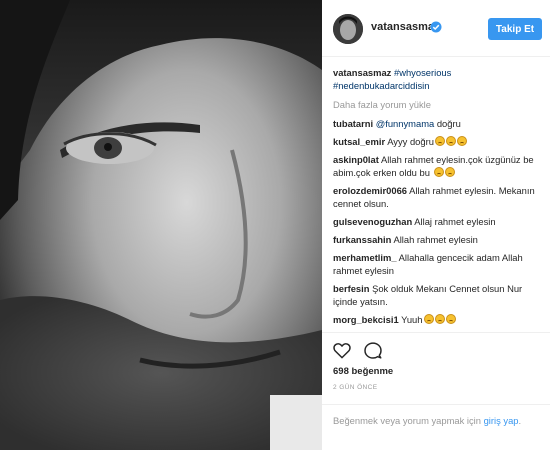 The image size is (550, 450). What do you see at coordinates (455, 221) in the screenshot?
I see `comment-text: Allaj rahmet eylesin` at bounding box center [455, 221].